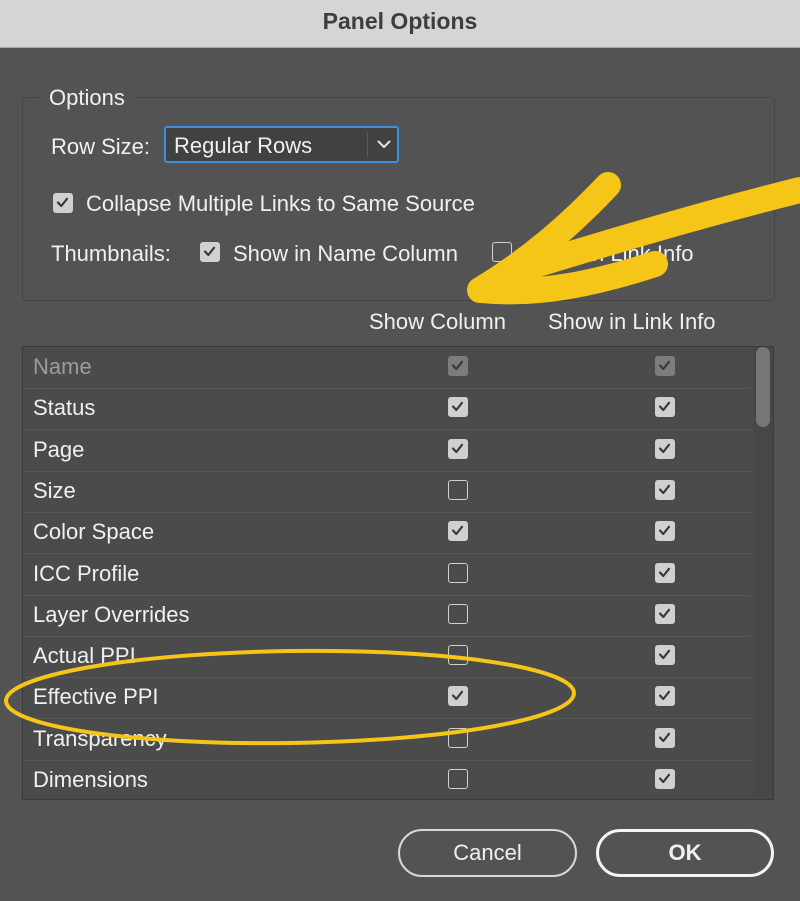 This screenshot has width=800, height=901. I want to click on list-row-transparency: Transparency, so click(387, 740).